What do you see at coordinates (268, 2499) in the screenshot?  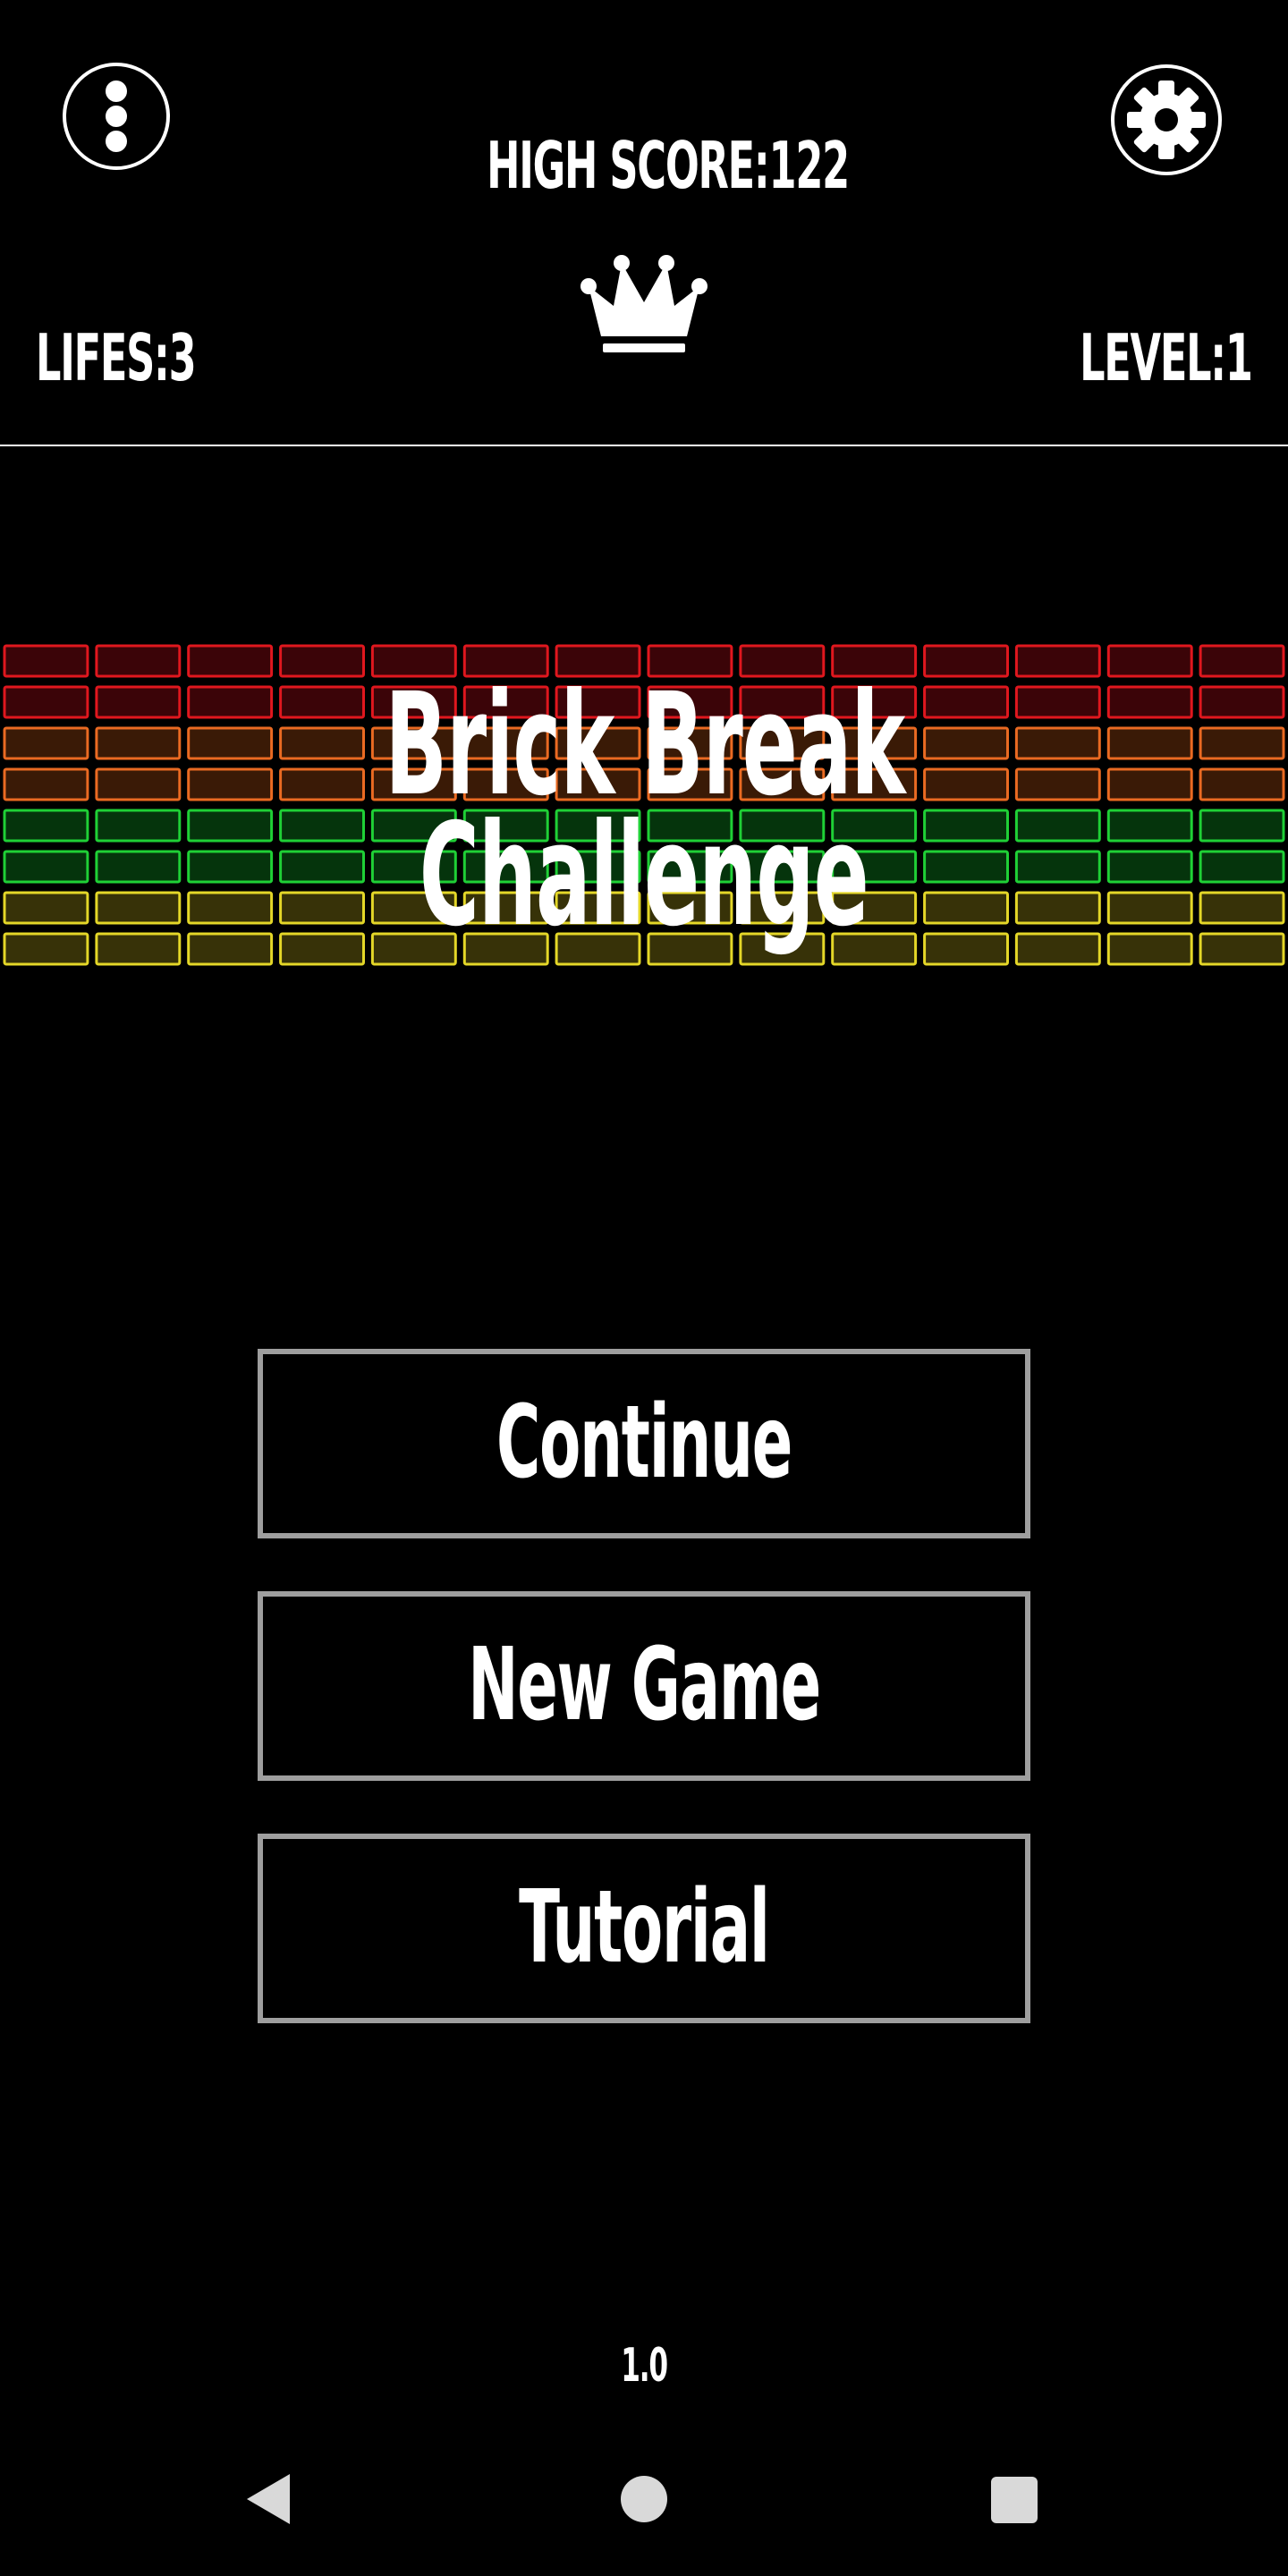 I see `back-triangle-icon` at bounding box center [268, 2499].